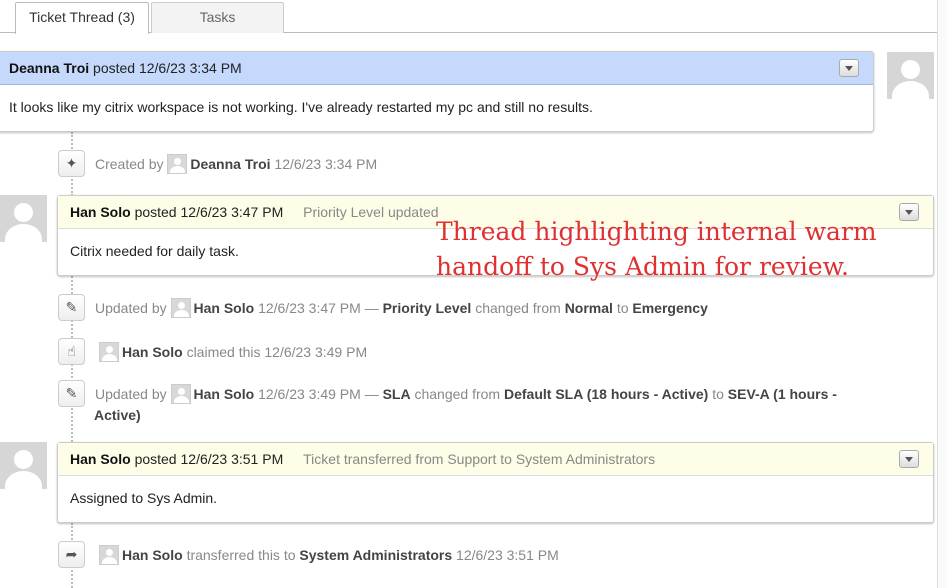 This screenshot has height=588, width=947. What do you see at coordinates (71, 351) in the screenshot?
I see `thumbs-up-icon: ☝` at bounding box center [71, 351].